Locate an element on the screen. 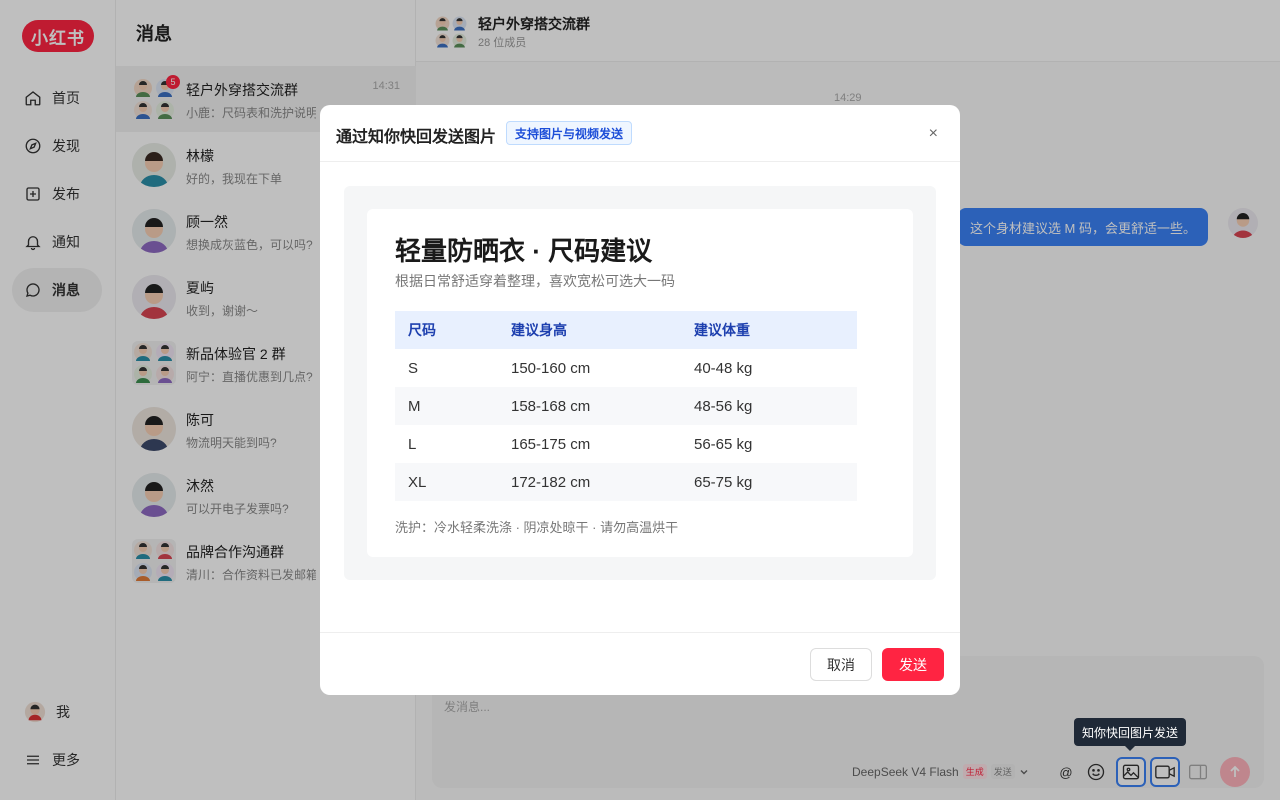  table-cell: 158-168 cm is located at coordinates (551, 406).